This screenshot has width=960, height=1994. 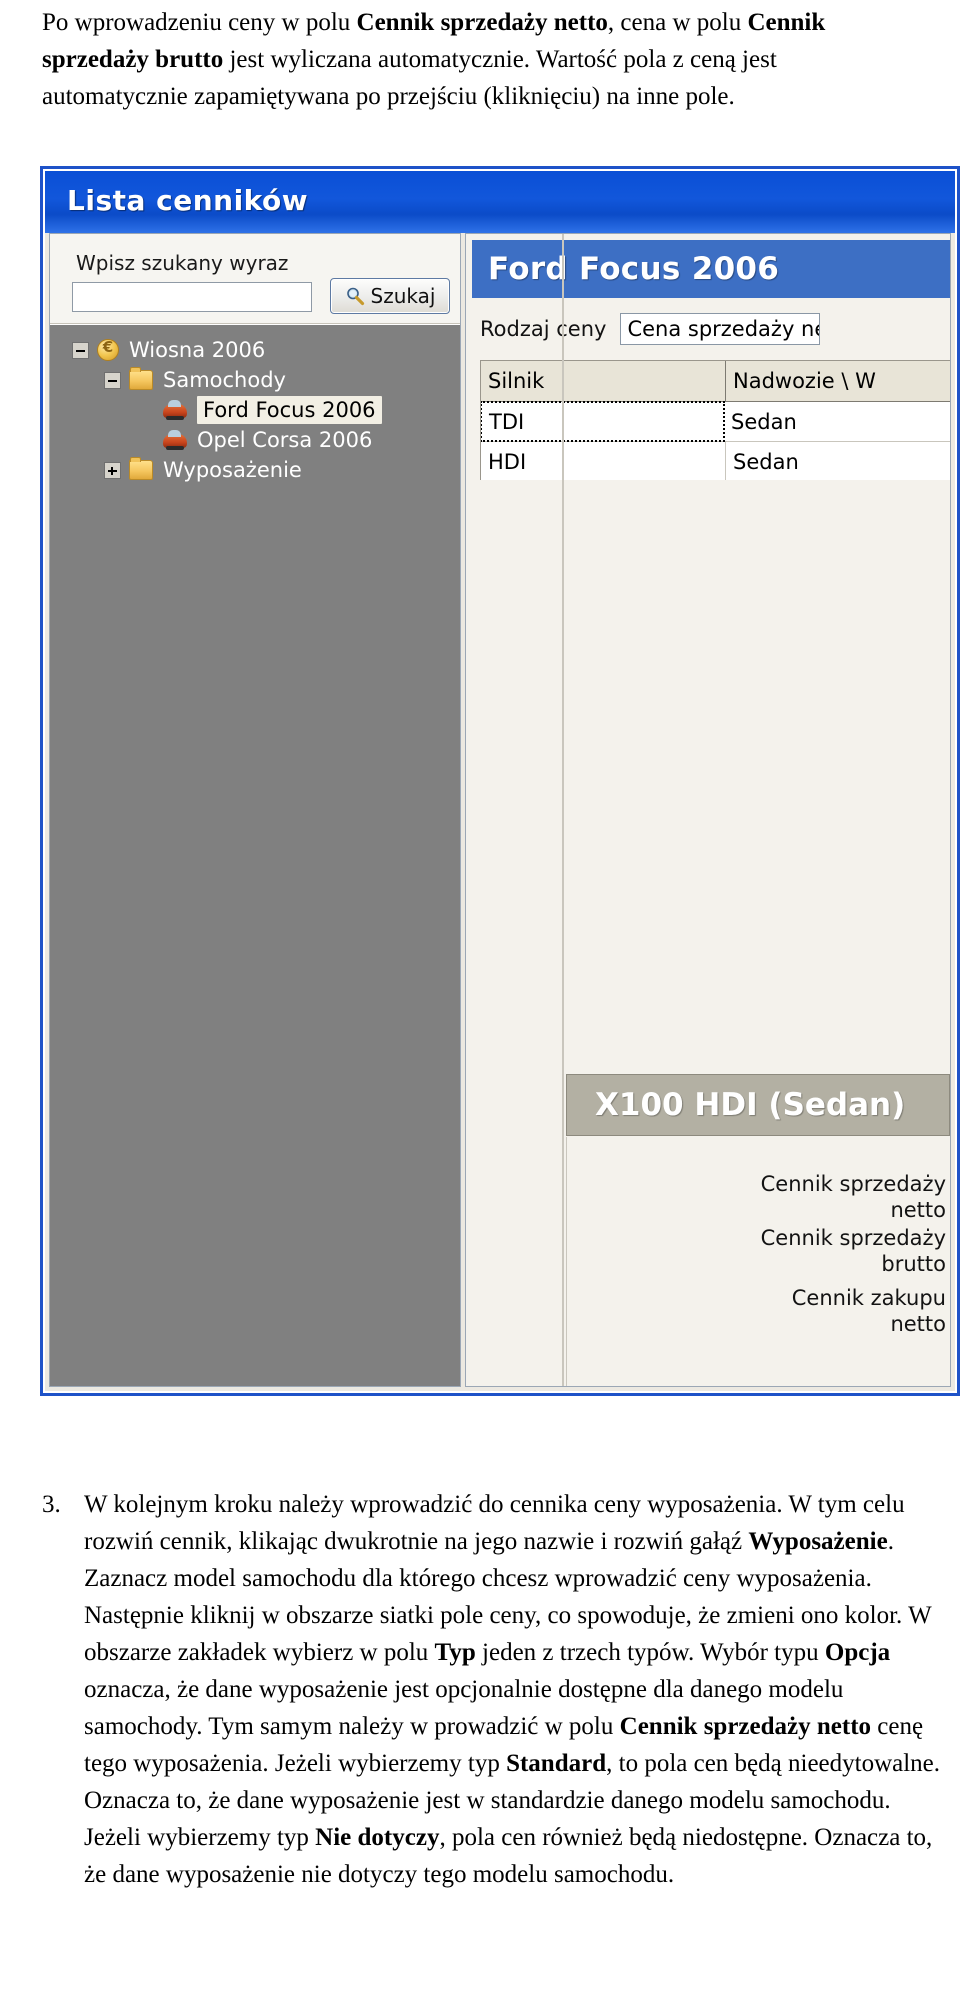 I want to click on grid-cell: TDI, so click(x=603, y=421).